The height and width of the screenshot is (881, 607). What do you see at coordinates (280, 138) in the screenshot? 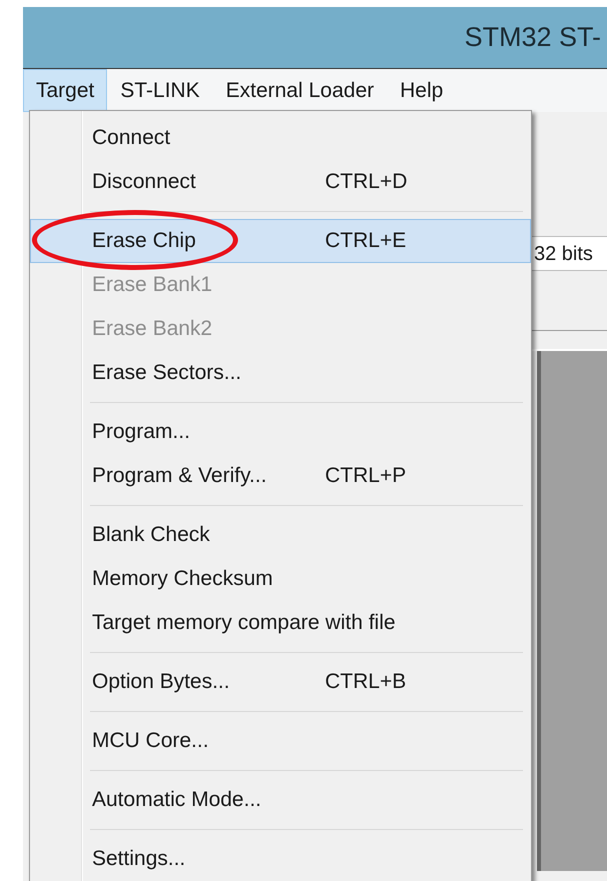
I see `menu-item: Connect` at bounding box center [280, 138].